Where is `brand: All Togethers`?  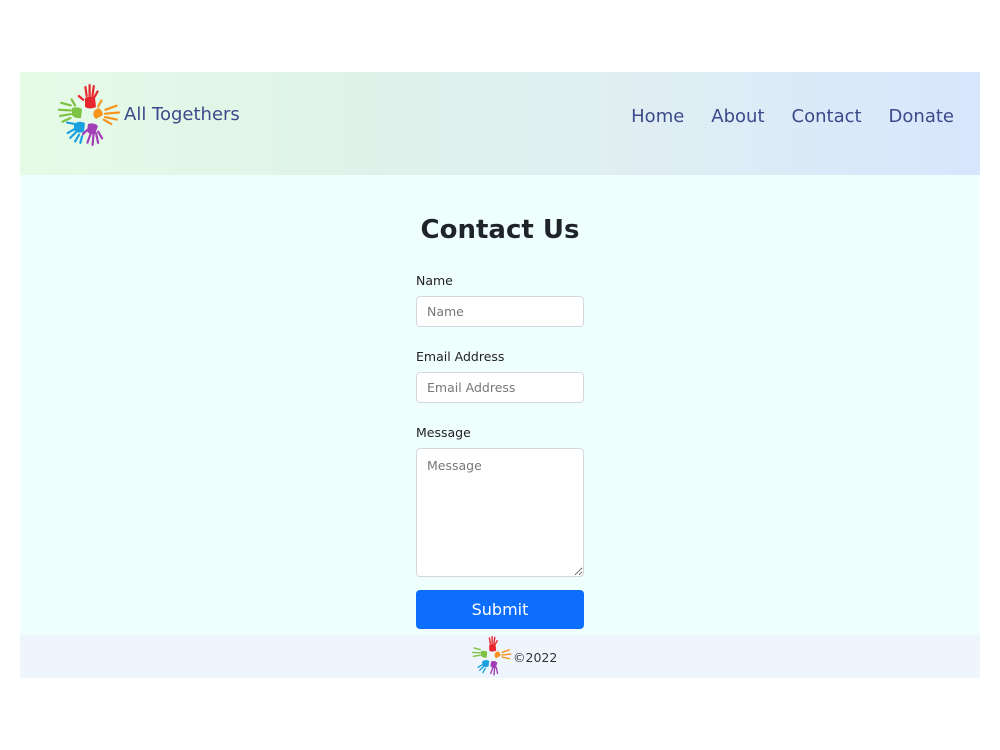 brand: All Togethers is located at coordinates (149, 117).